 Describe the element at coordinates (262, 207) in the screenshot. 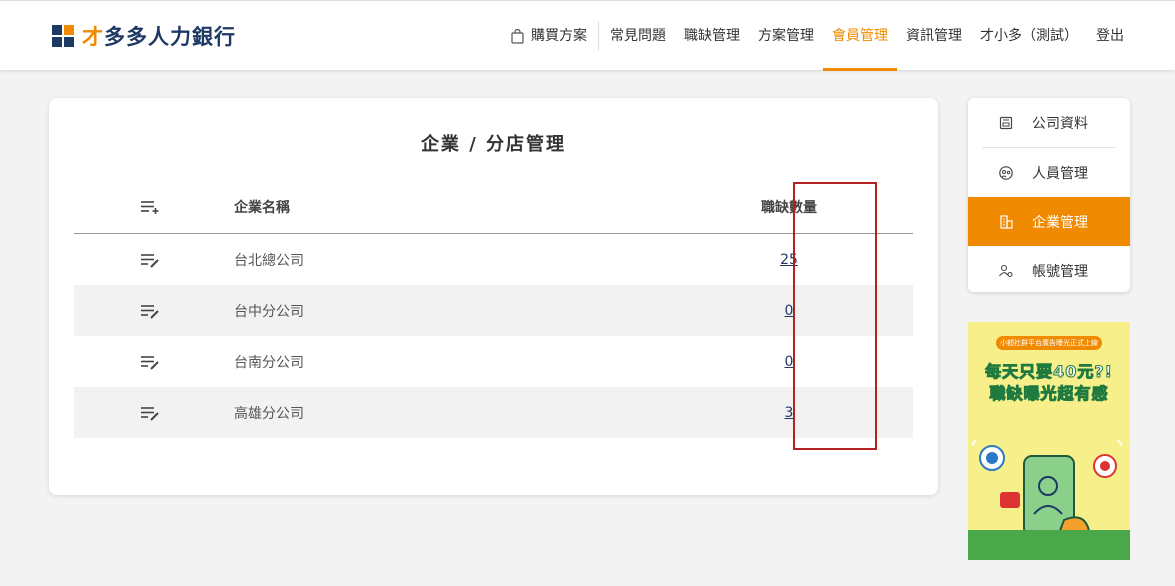

I see `column-header-name: 企業名稱` at that location.